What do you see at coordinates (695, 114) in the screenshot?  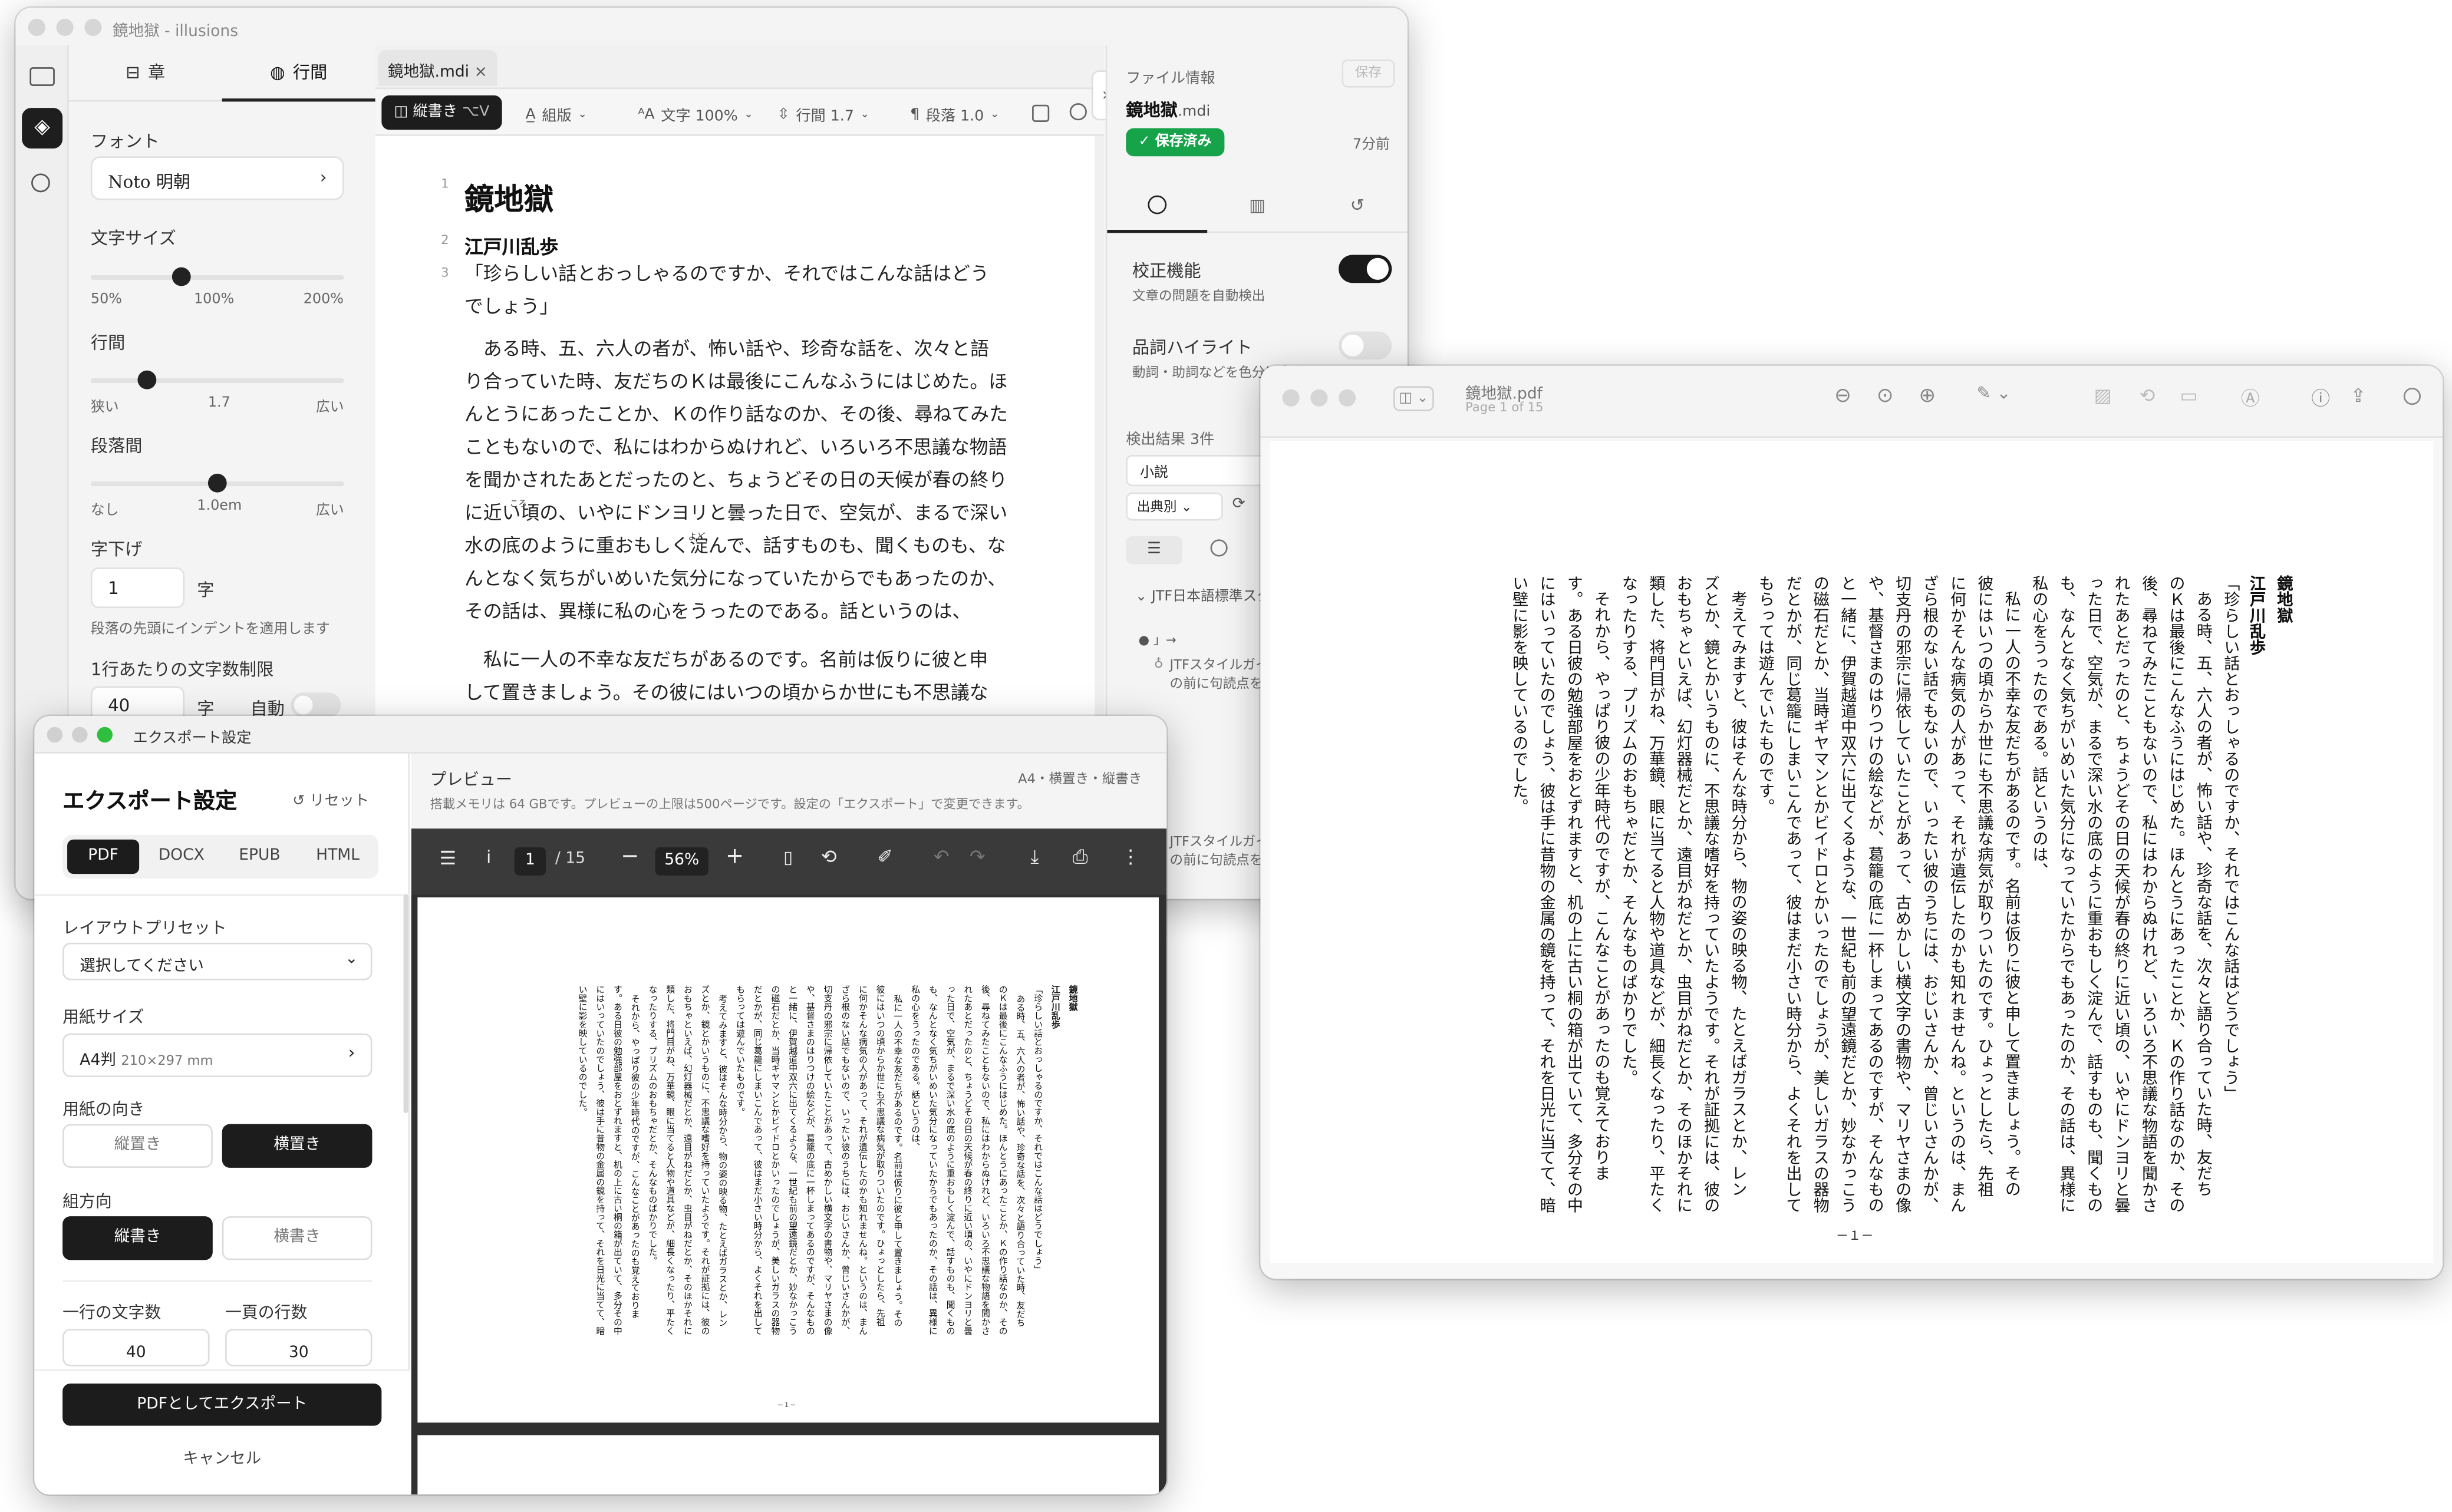 I see `char-size-button: ᴬA 文字 100% ⌄` at bounding box center [695, 114].